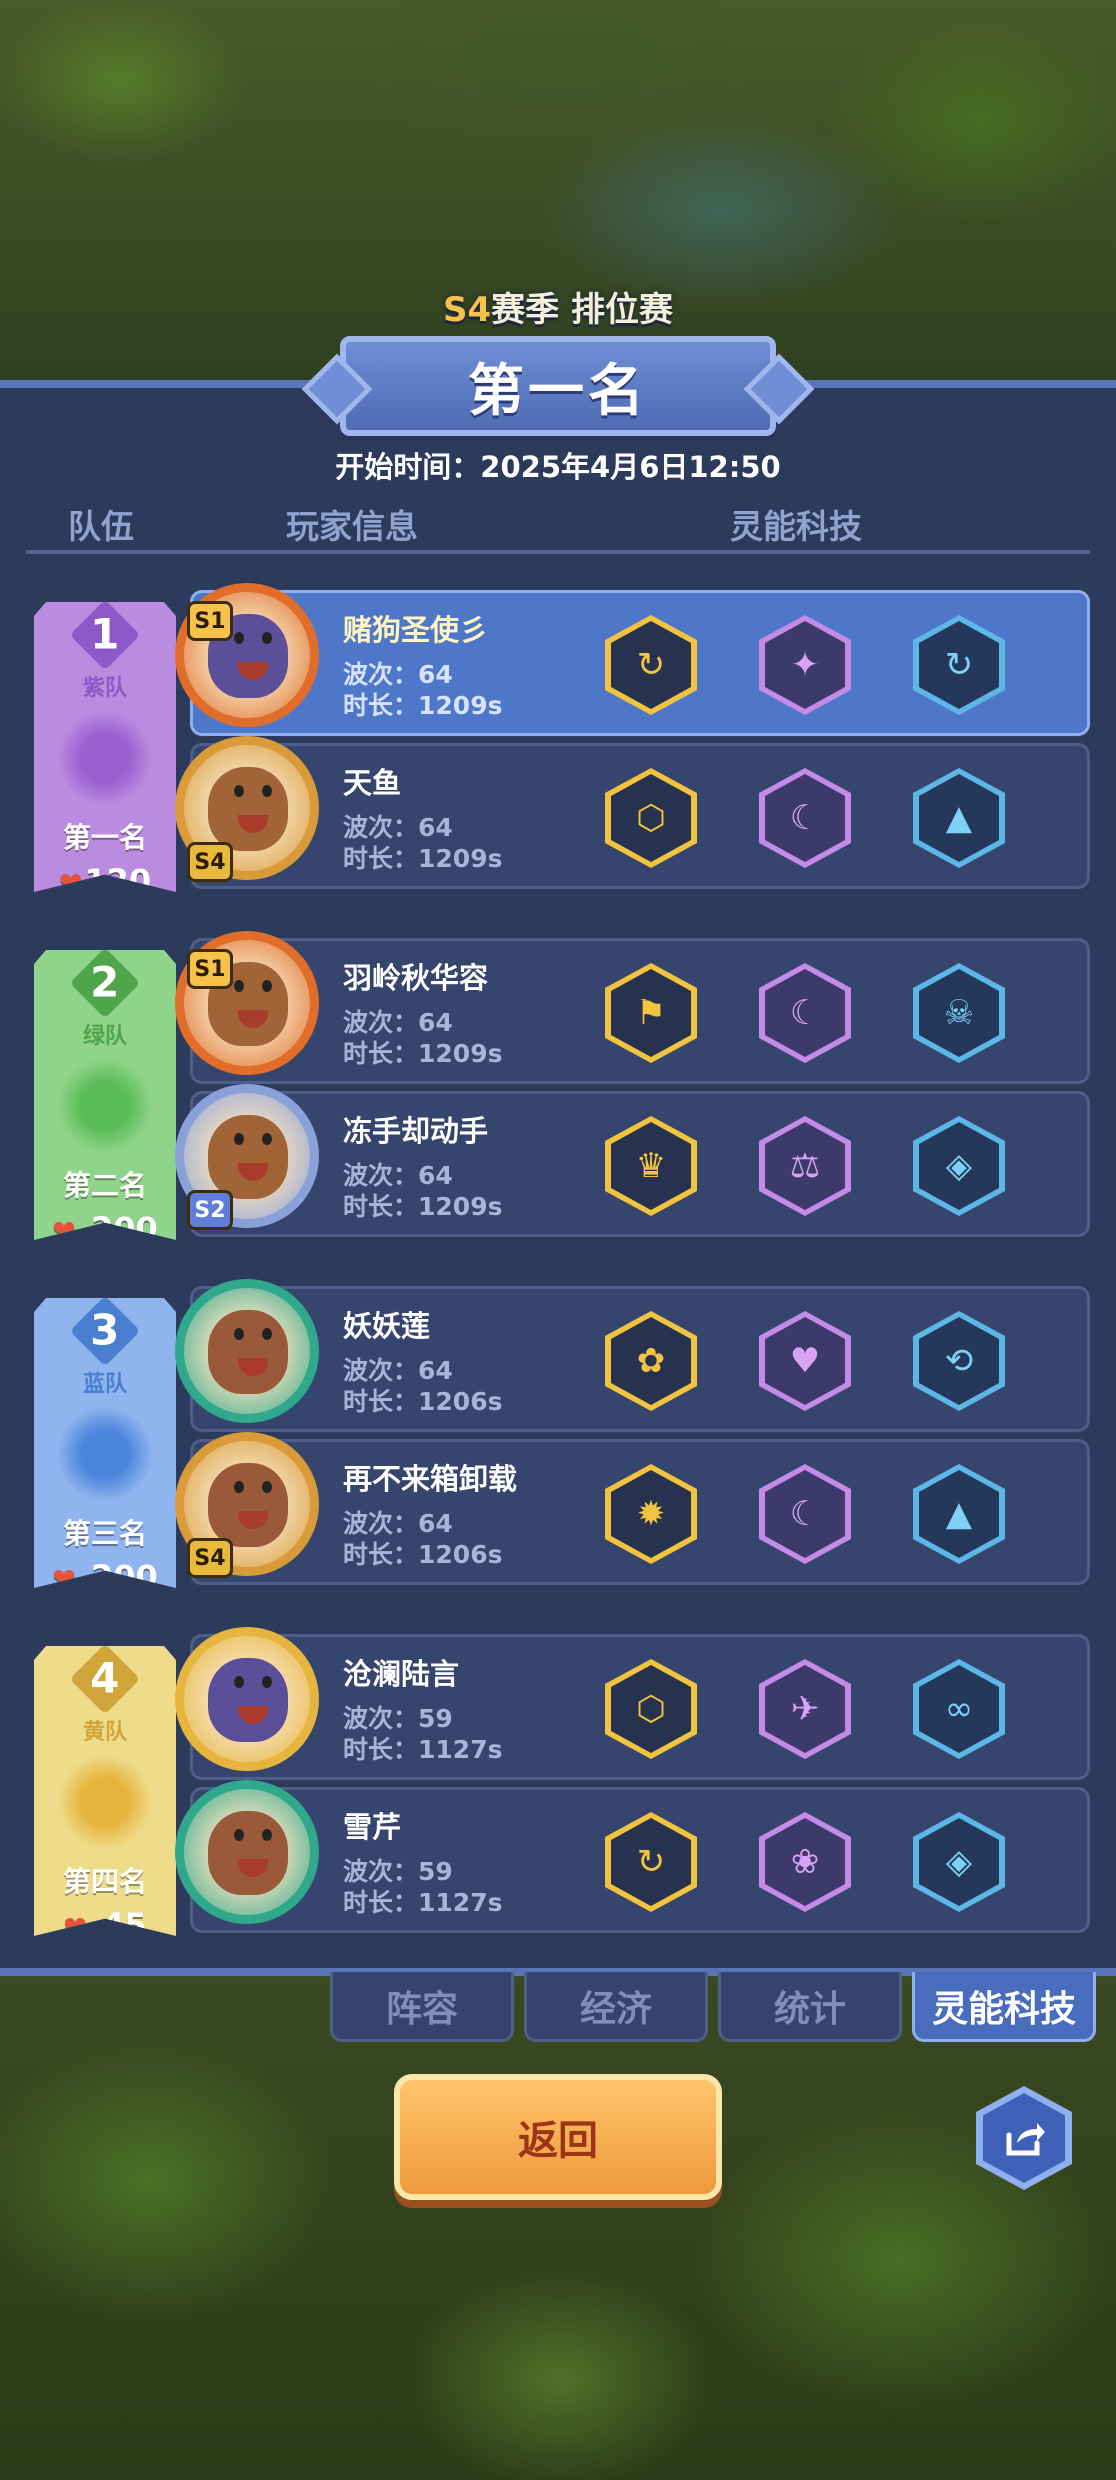 The height and width of the screenshot is (2480, 1116). I want to click on tab-economy: 经济, so click(616, 2007).